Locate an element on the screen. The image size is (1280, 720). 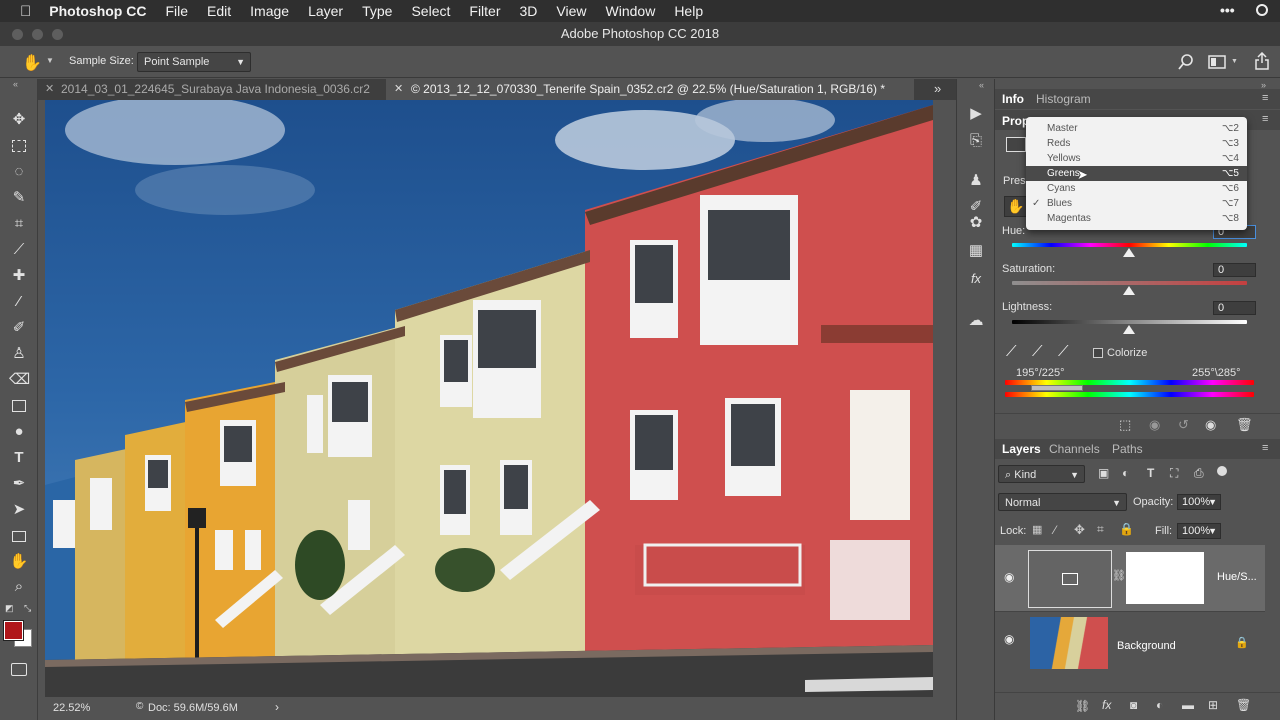
filter-kind-select: ⌕ Kind ▼ is located at coordinates (1041, 474).